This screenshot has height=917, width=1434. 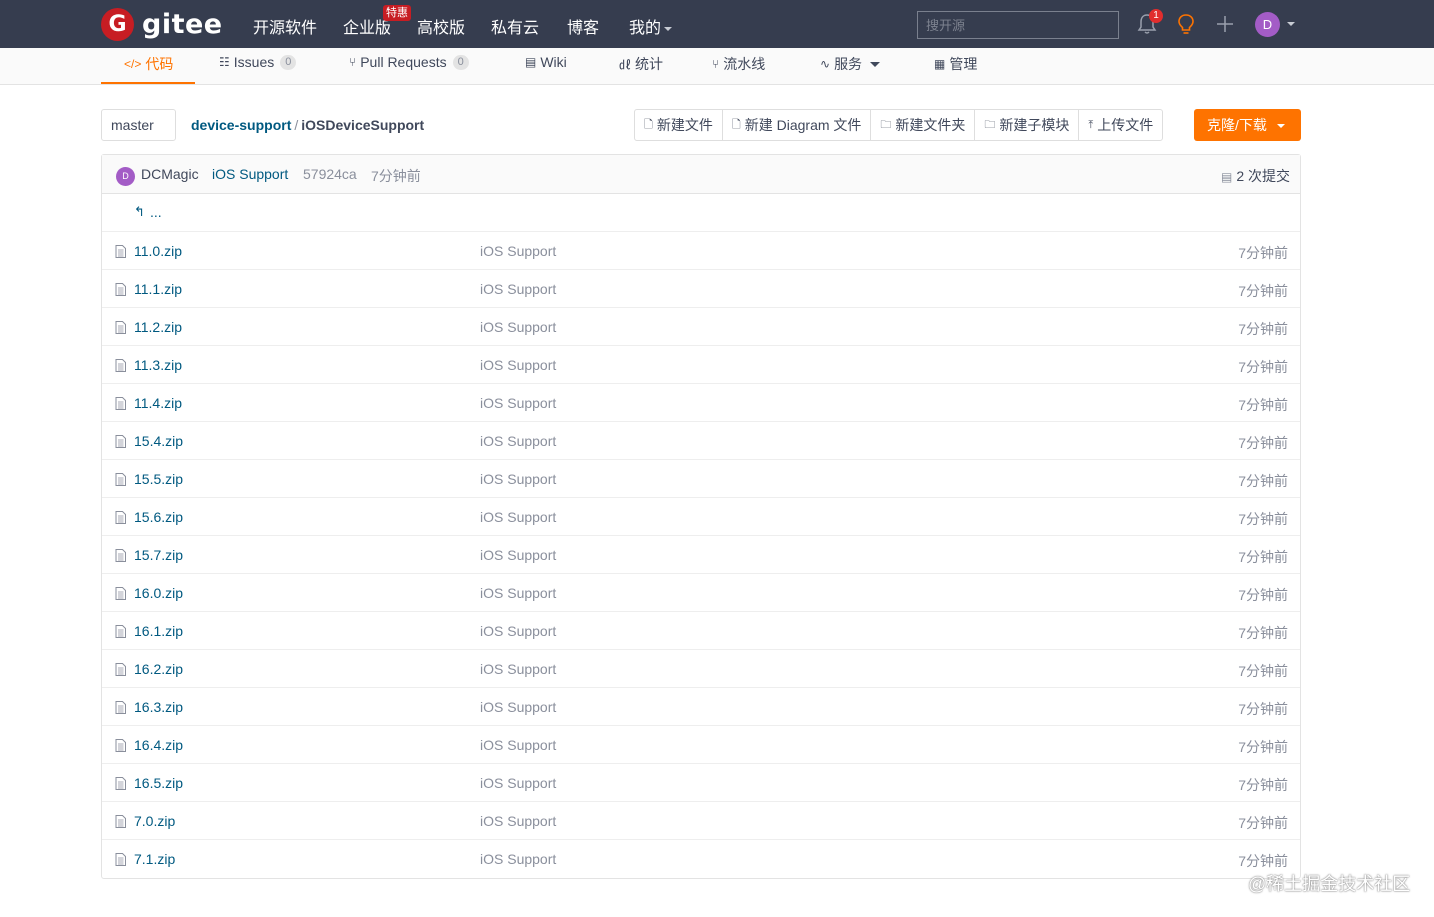 What do you see at coordinates (409, 62) in the screenshot?
I see `tab-pull-requests: ⑂ Pull Requests 0` at bounding box center [409, 62].